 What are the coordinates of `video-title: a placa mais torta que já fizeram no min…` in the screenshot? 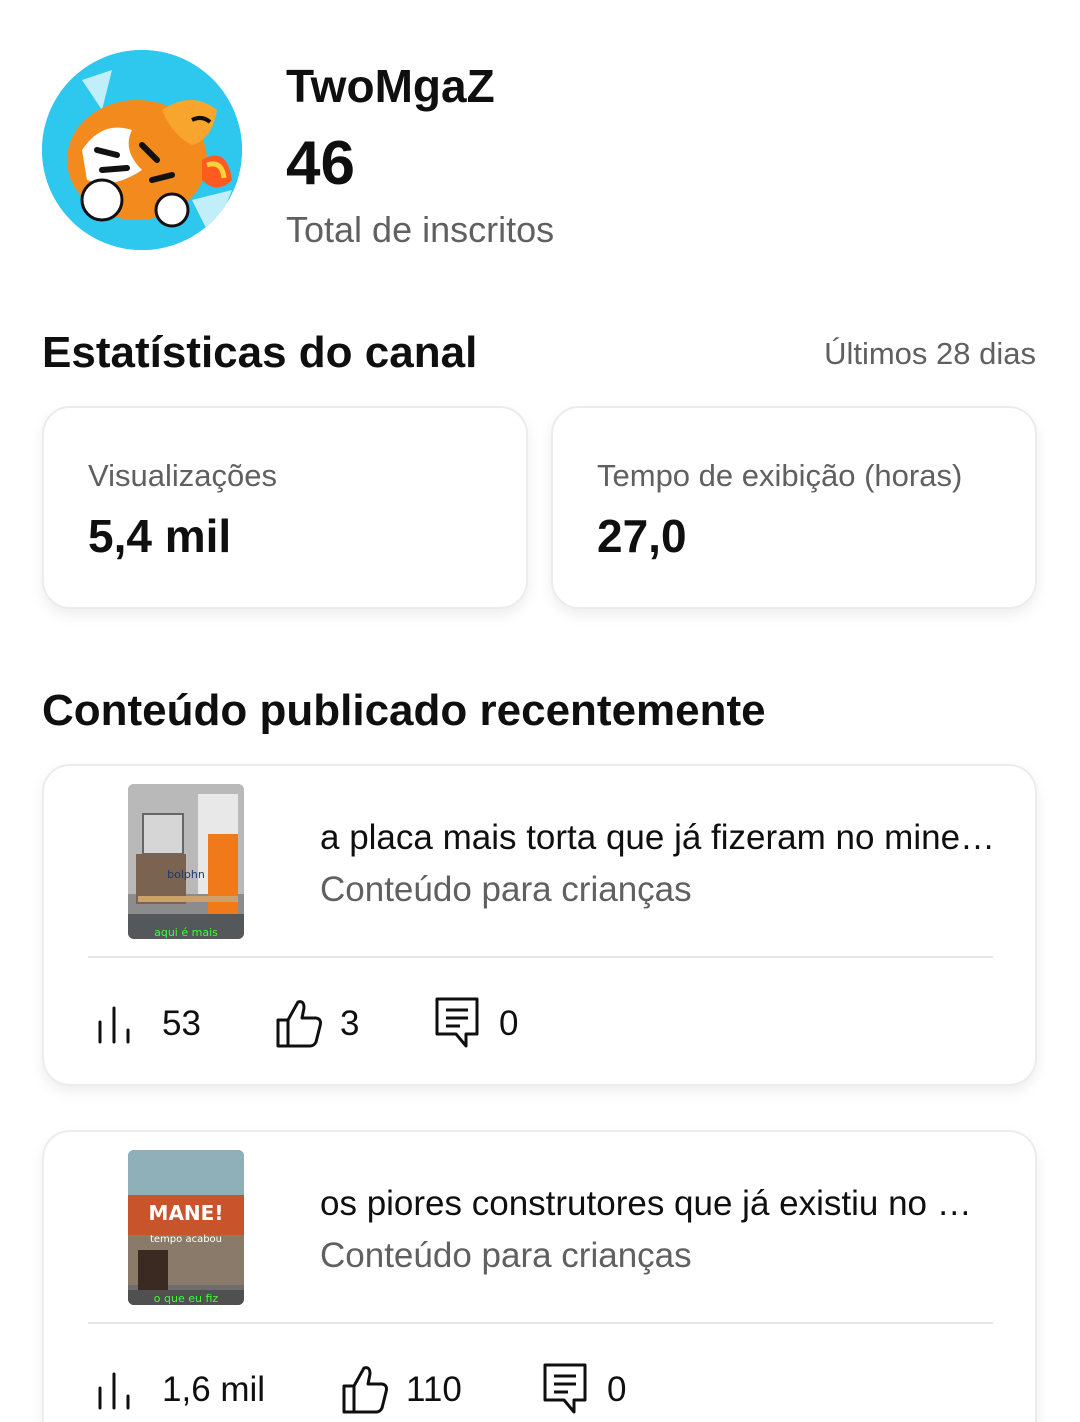 It's located at (660, 838).